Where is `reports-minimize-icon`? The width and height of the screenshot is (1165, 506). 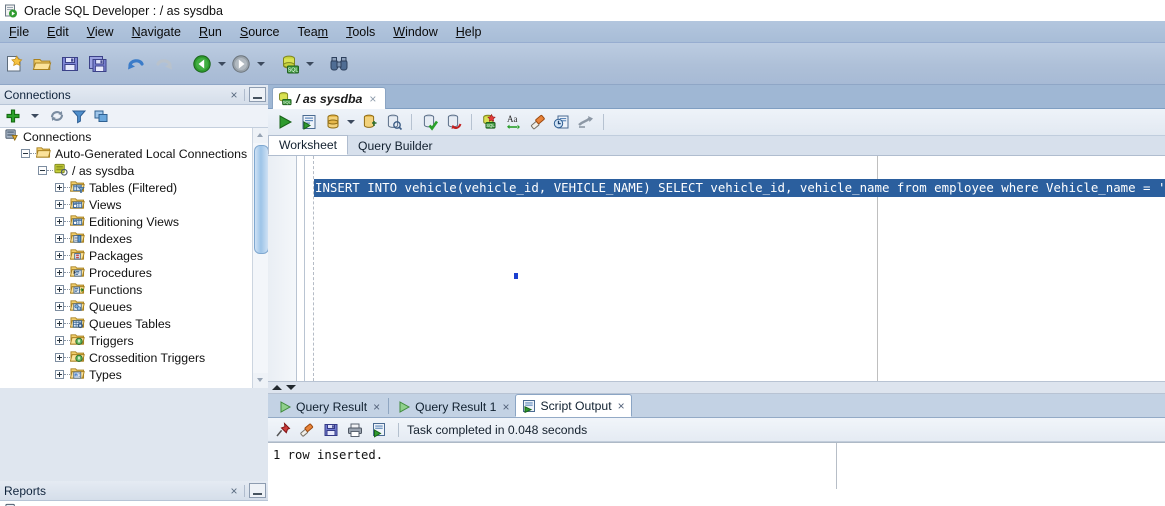
reports-minimize-icon is located at coordinates (257, 490).